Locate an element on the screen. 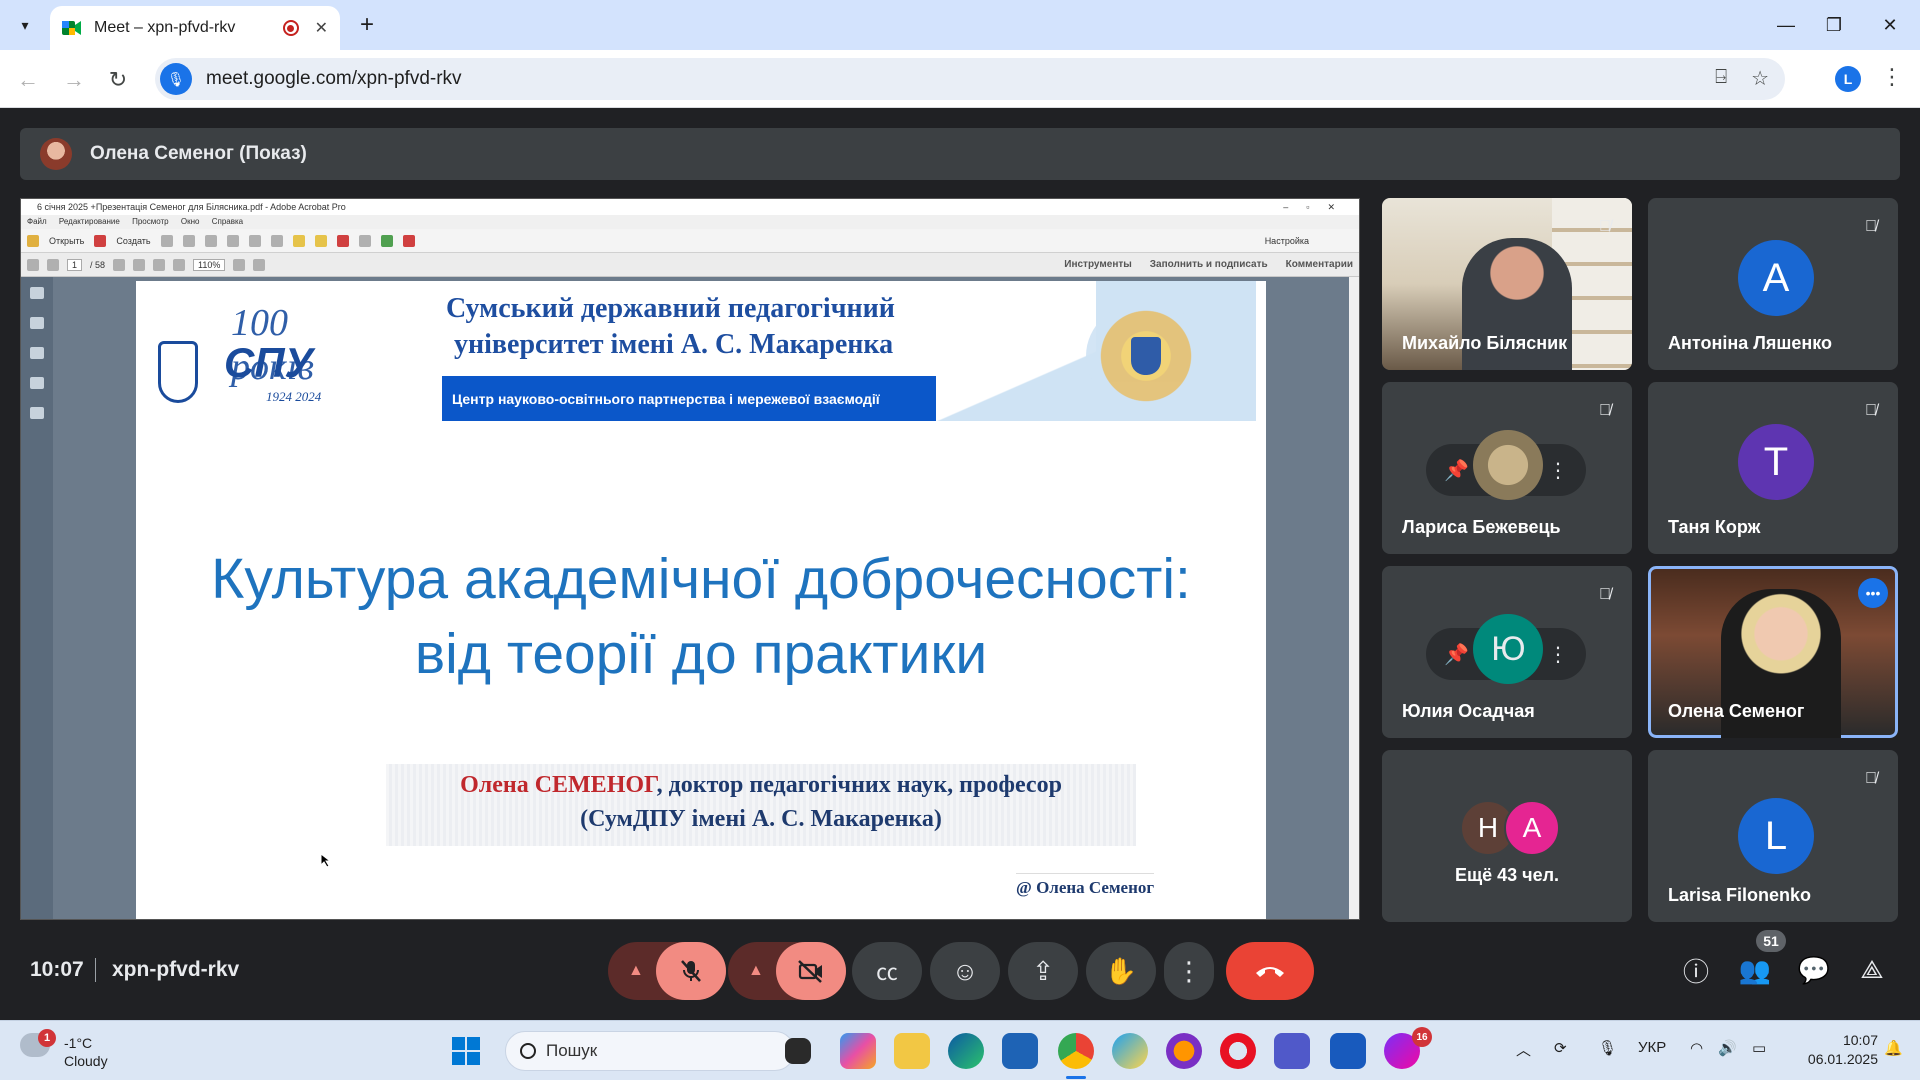 The width and height of the screenshot is (1920, 1080). microphone-toggle-button is located at coordinates (691, 971).